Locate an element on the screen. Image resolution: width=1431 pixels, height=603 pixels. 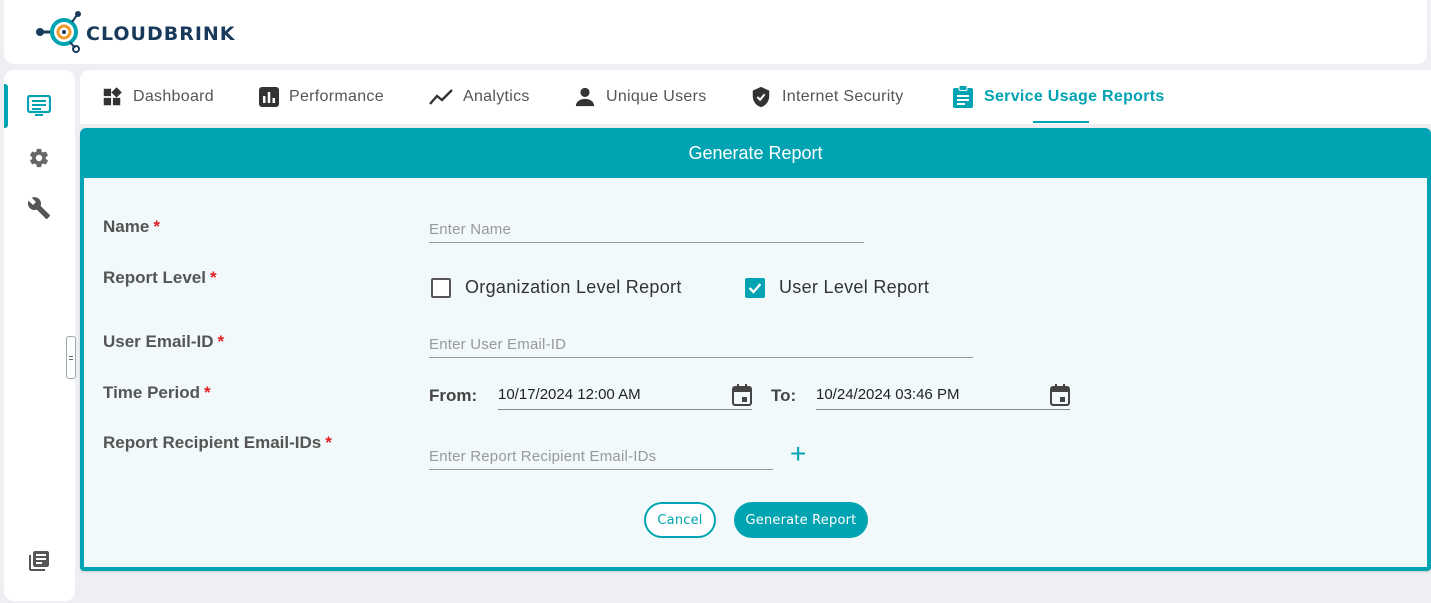
name-label: Name * is located at coordinates (131, 227).